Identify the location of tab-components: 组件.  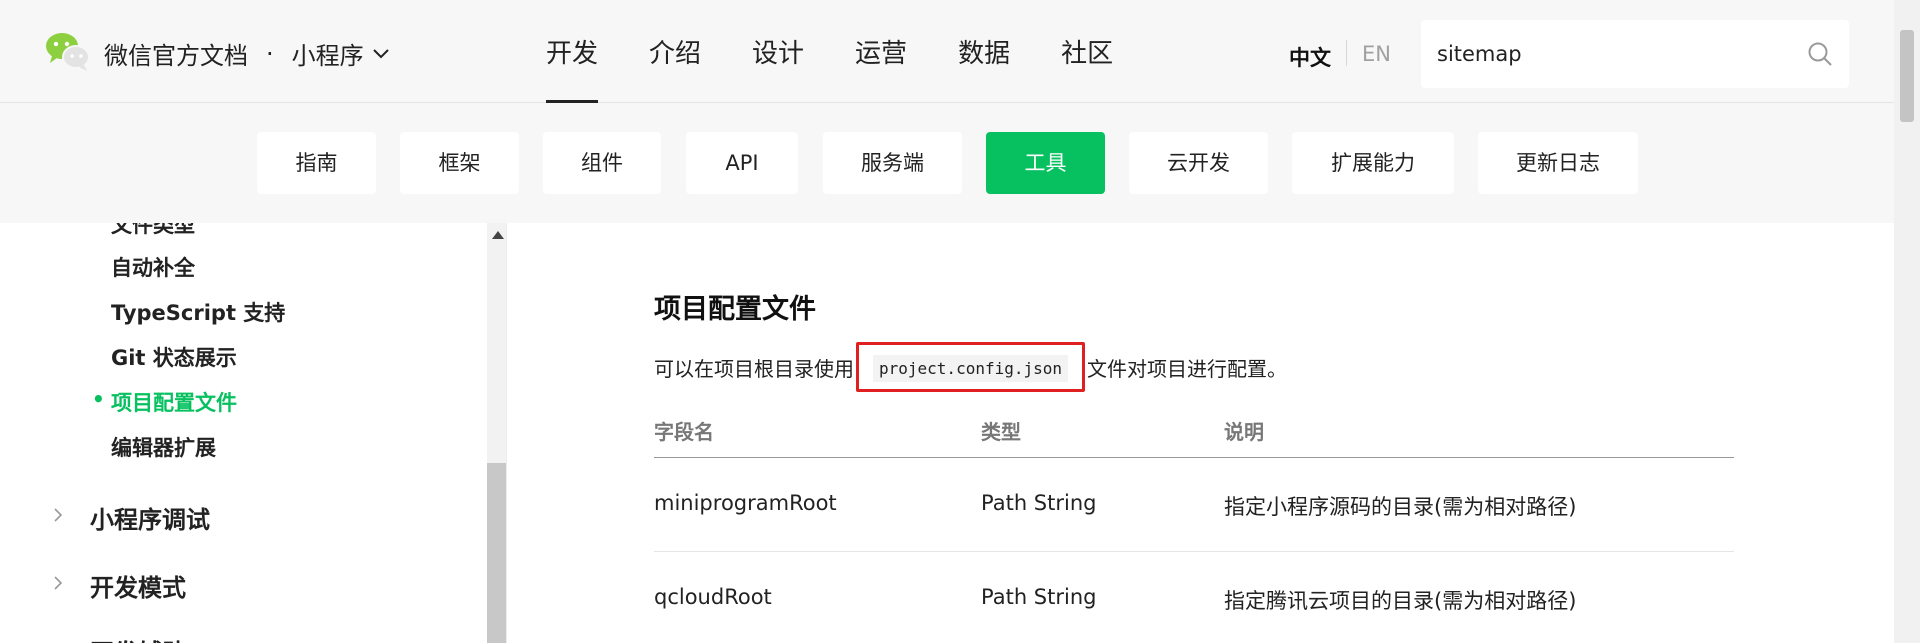
(602, 163).